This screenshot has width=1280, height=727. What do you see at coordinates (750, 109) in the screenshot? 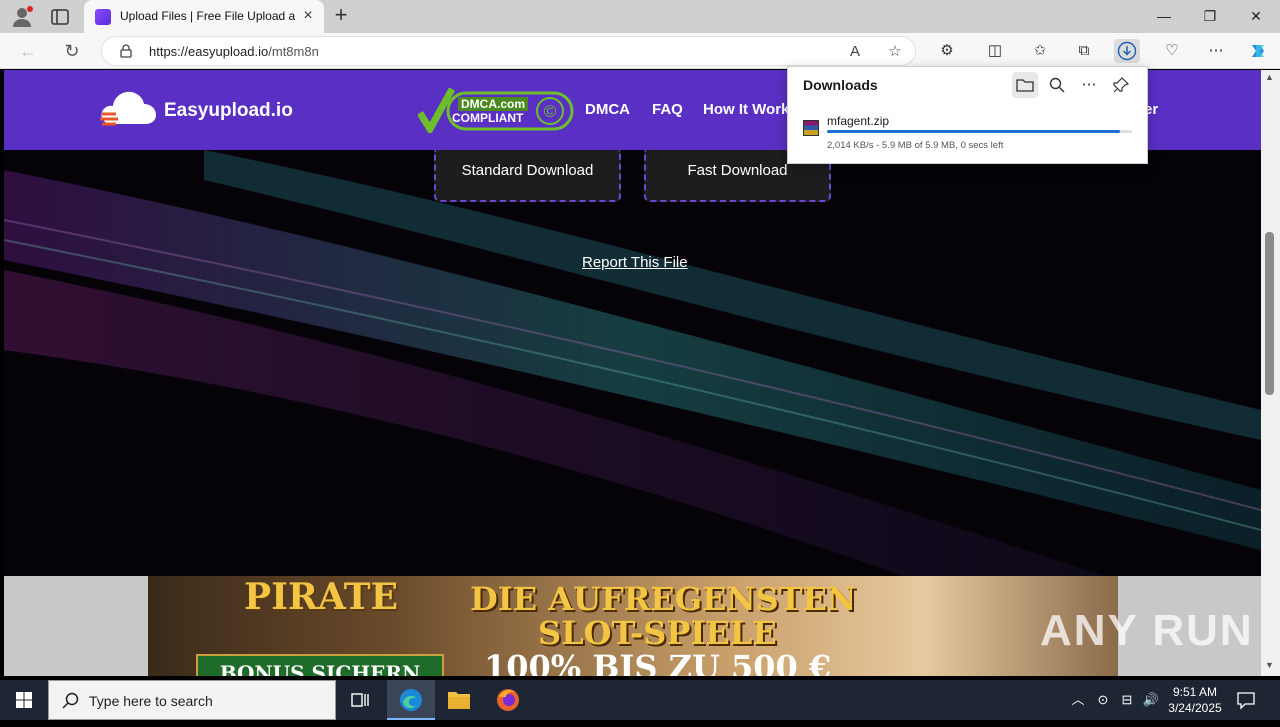
I see `nav-how-it-works: How It Works` at bounding box center [750, 109].